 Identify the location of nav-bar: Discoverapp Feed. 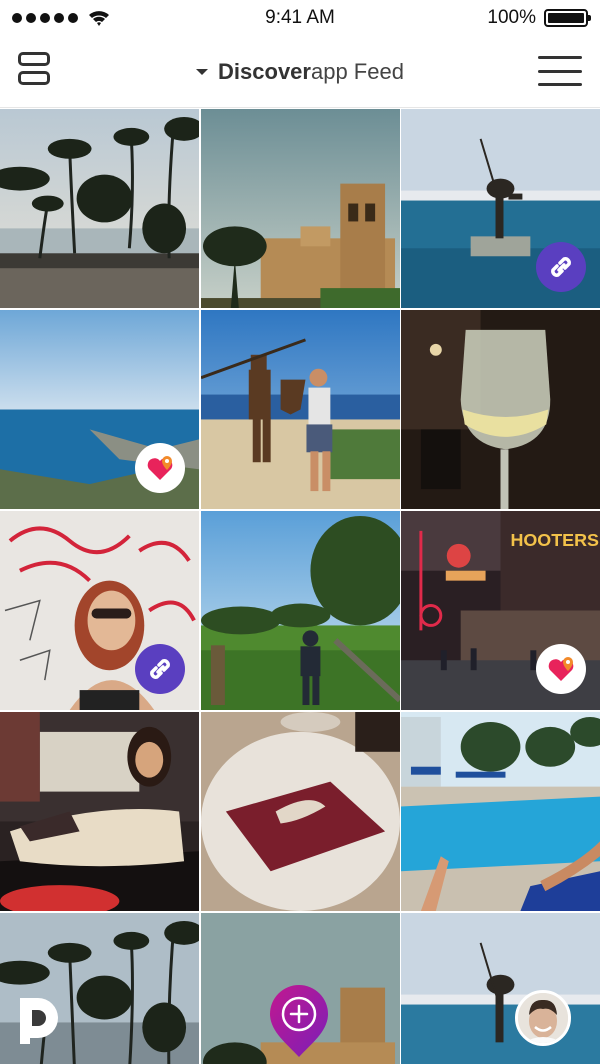
(300, 72).